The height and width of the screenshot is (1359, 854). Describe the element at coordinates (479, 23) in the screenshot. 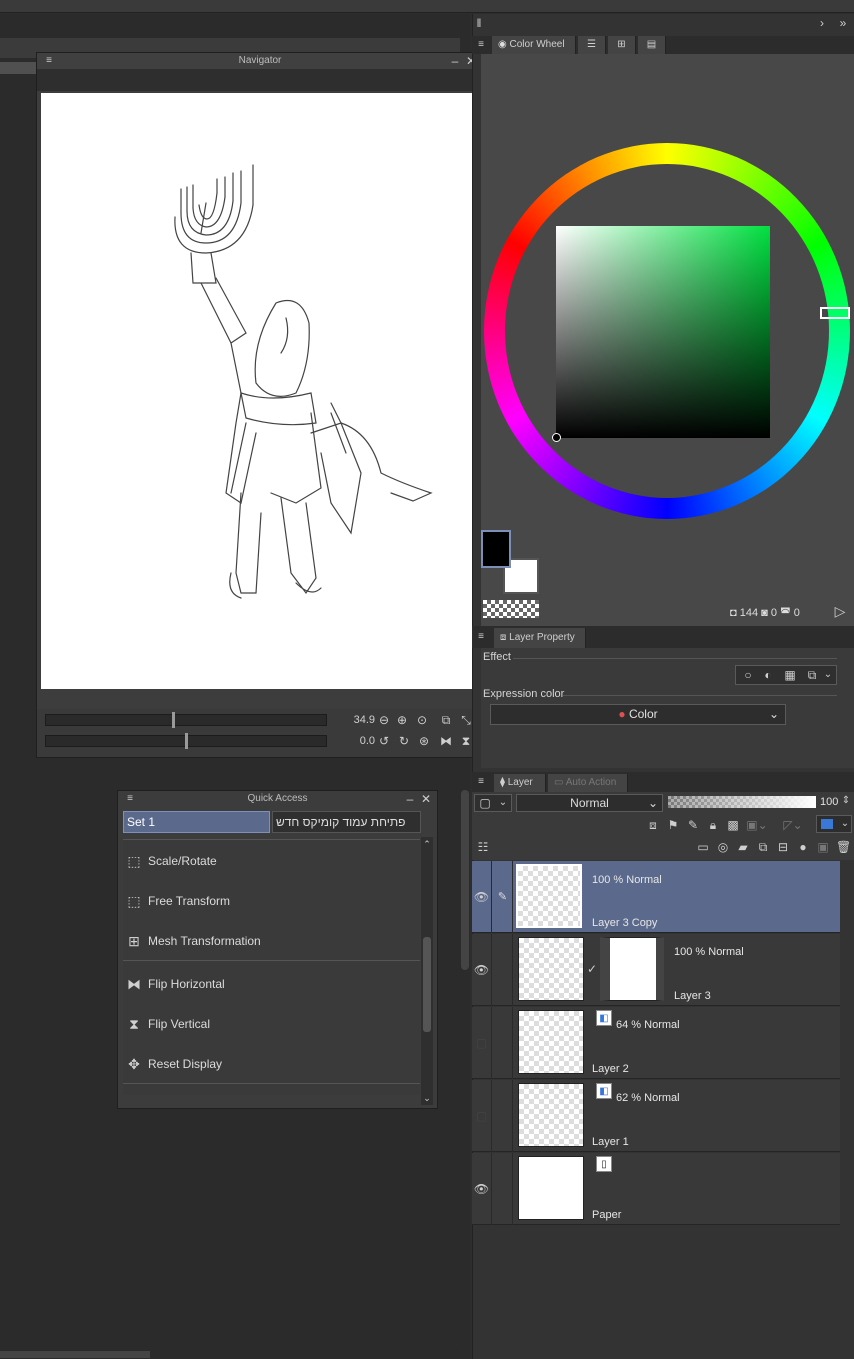

I see `dock-grip-icon: ‖` at that location.